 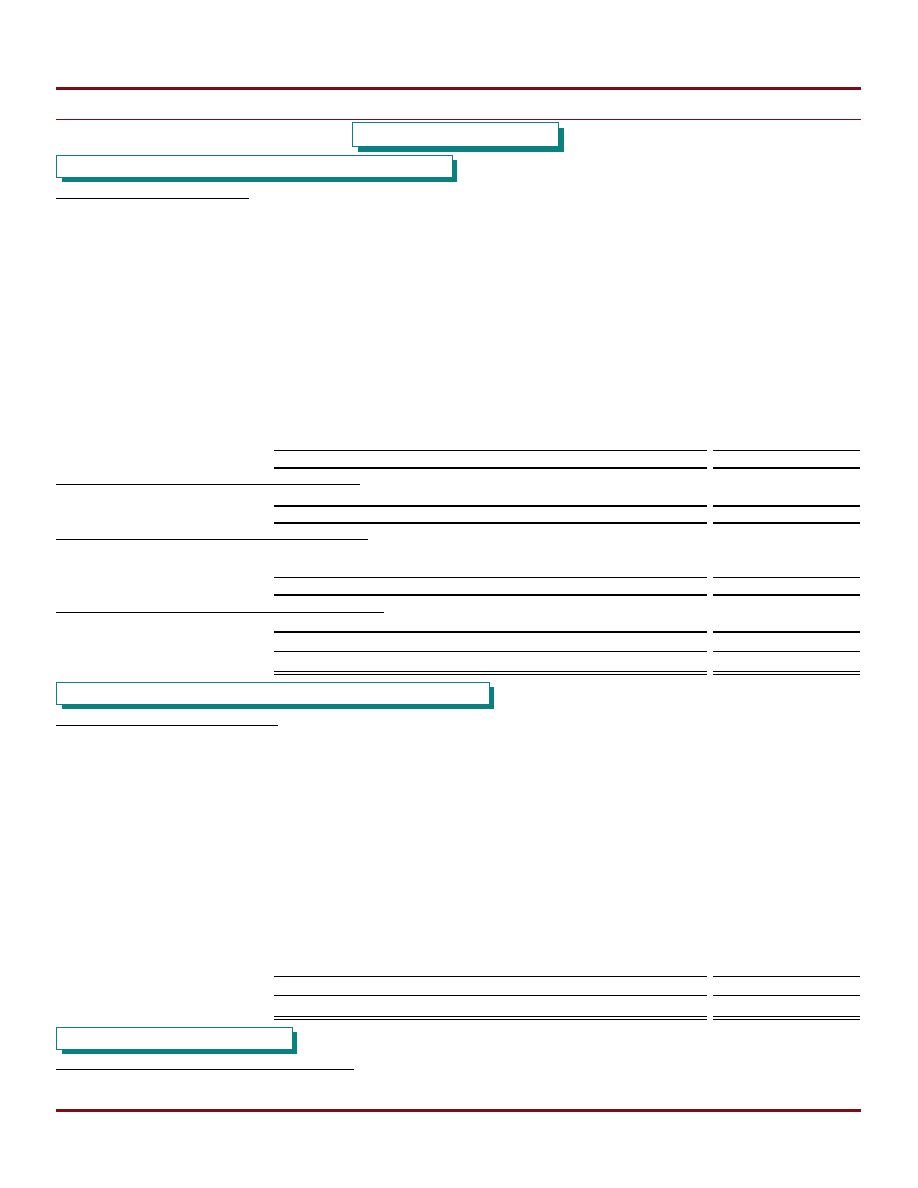 I want to click on header-rule-thick, so click(x=458, y=88).